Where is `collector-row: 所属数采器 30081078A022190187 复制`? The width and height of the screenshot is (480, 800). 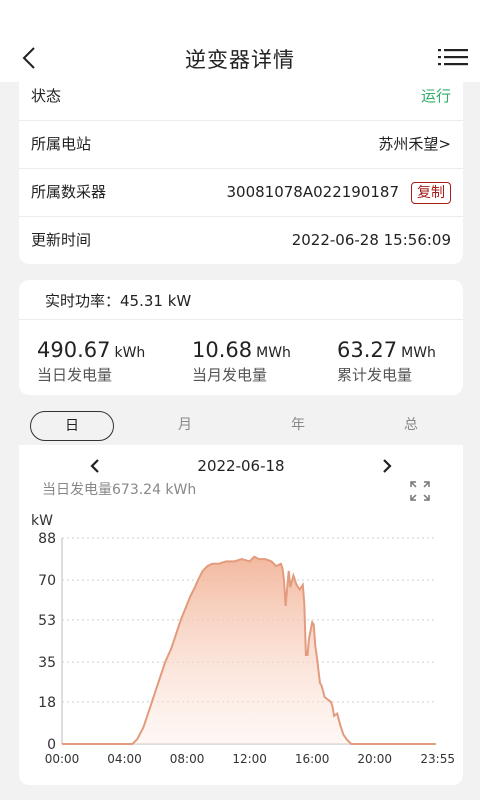
collector-row: 所属数采器 30081078A022190187 复制 is located at coordinates (241, 192).